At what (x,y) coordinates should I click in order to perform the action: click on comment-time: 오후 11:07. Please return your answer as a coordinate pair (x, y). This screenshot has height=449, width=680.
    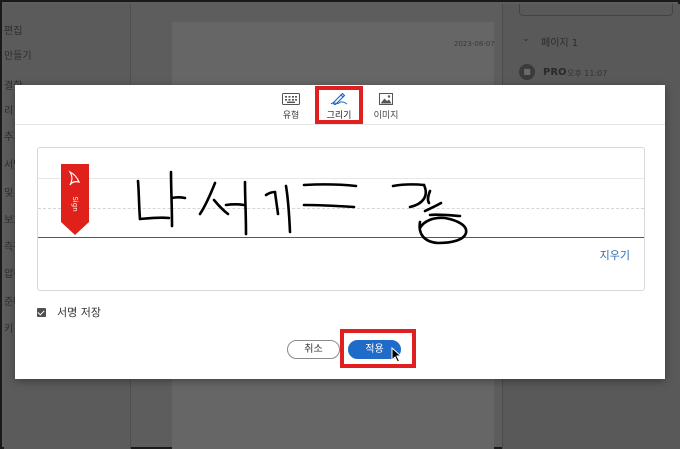
    Looking at the image, I should click on (587, 73).